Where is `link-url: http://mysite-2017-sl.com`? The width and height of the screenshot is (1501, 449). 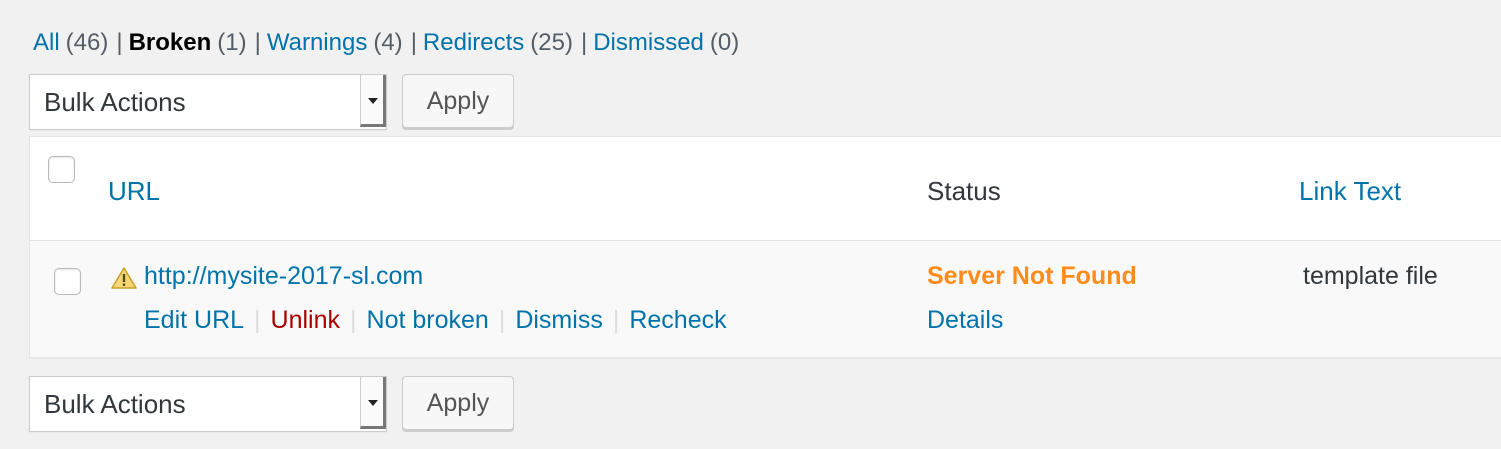
link-url: http://mysite-2017-sl.com is located at coordinates (283, 276).